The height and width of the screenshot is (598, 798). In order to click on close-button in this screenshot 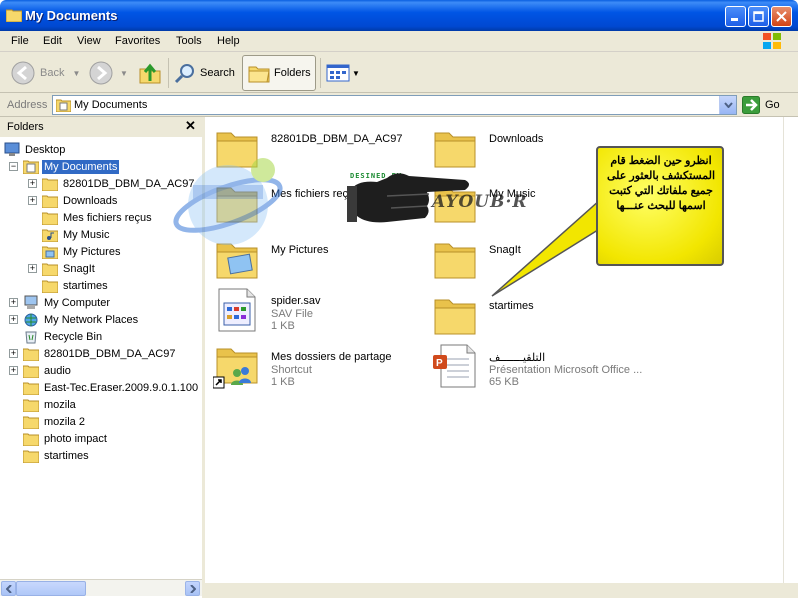, I will do `click(781, 16)`.